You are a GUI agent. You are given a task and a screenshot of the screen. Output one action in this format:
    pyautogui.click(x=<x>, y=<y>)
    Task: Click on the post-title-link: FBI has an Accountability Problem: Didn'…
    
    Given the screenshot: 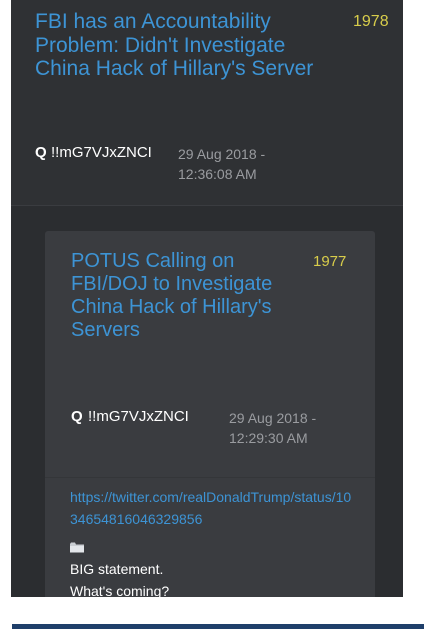 What is the action you would take?
    pyautogui.click(x=185, y=45)
    